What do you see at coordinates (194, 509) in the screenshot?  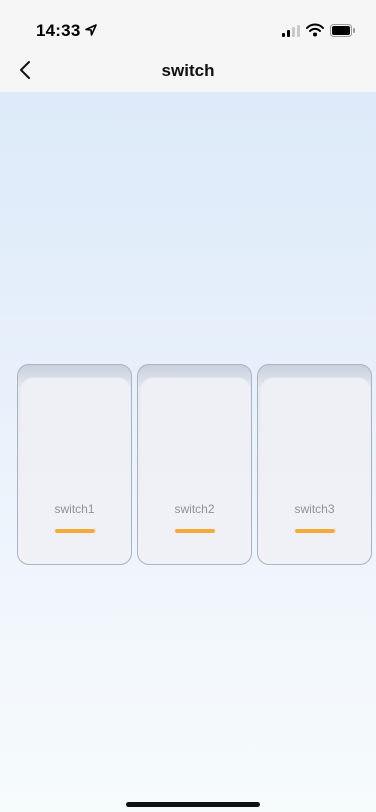 I see `switch-label: switch2` at bounding box center [194, 509].